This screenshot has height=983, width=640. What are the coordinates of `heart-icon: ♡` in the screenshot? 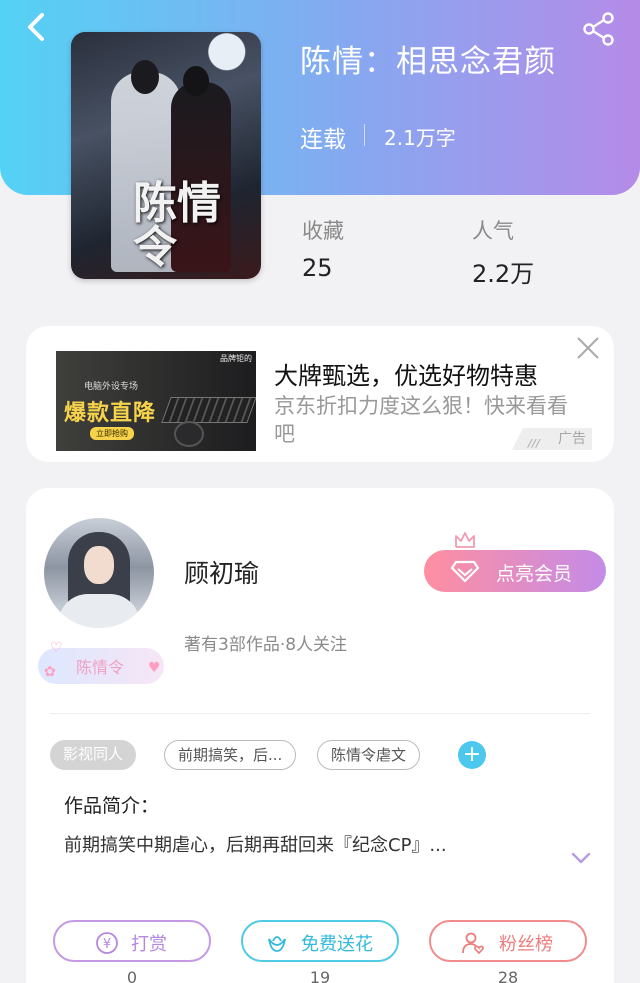 It's located at (56, 648).